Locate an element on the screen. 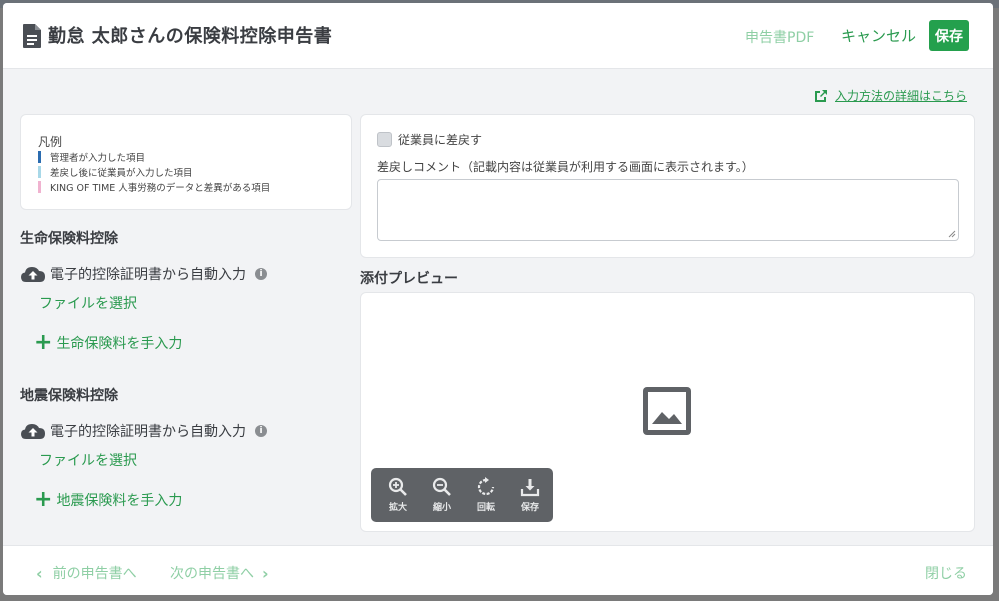 The height and width of the screenshot is (601, 999). return-to-employee-checkbox: 従業員に差戻す is located at coordinates (429, 139).